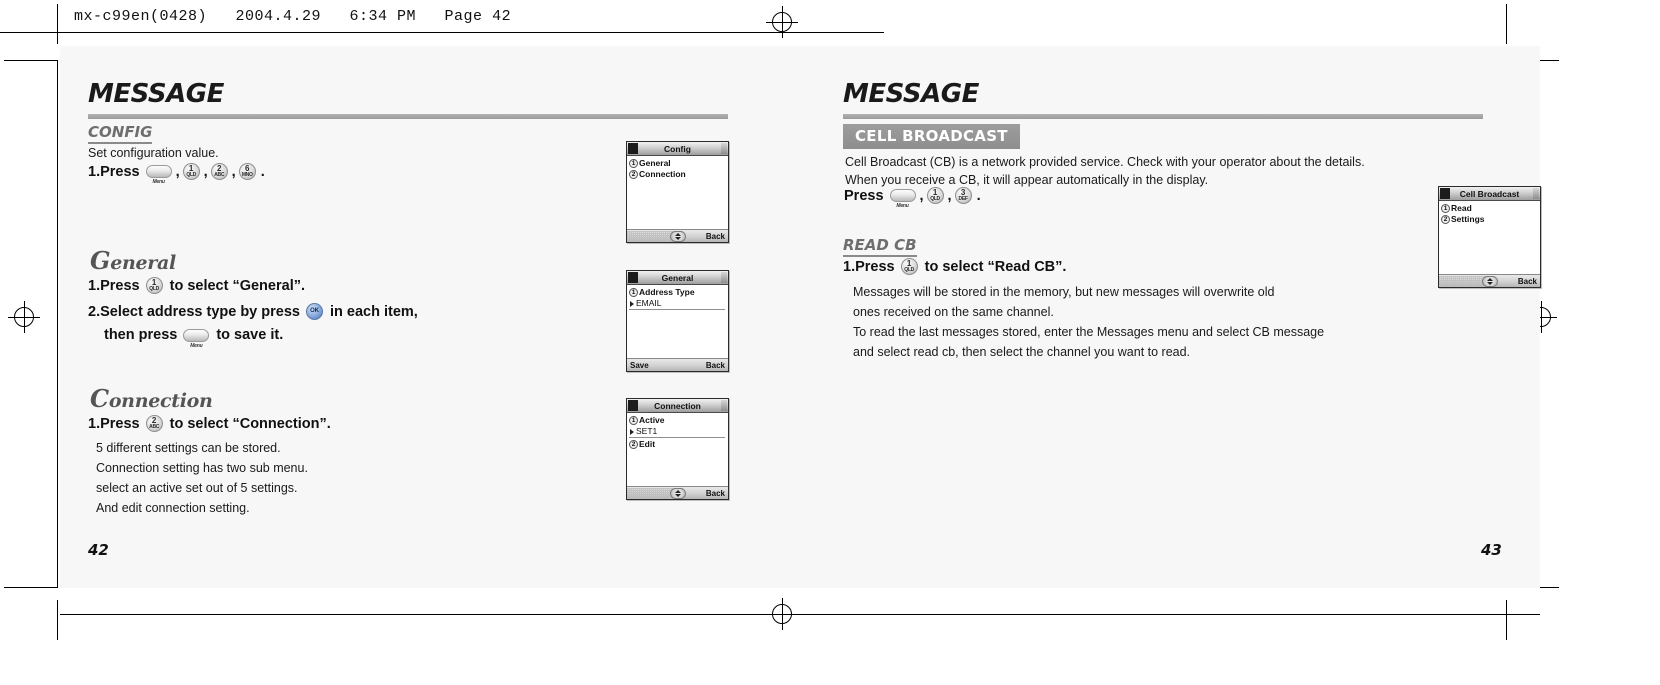 The height and width of the screenshot is (685, 1660). Describe the element at coordinates (202, 468) in the screenshot. I see `connection-note-2: Connection setting has two sub menu.` at that location.